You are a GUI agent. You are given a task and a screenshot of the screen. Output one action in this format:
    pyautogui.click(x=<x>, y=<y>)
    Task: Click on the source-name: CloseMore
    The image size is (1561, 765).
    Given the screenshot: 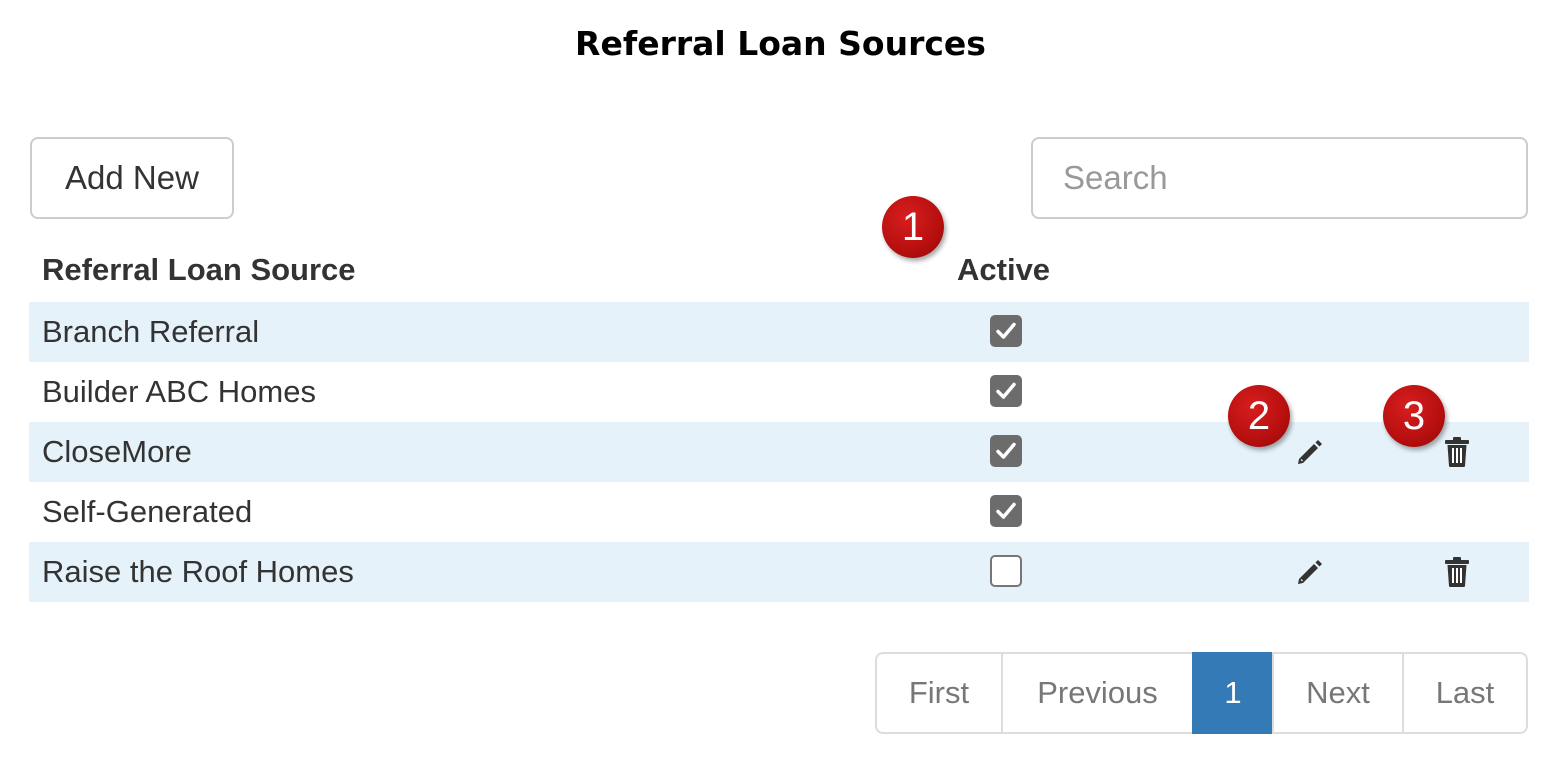 What is the action you would take?
    pyautogui.click(x=117, y=451)
    